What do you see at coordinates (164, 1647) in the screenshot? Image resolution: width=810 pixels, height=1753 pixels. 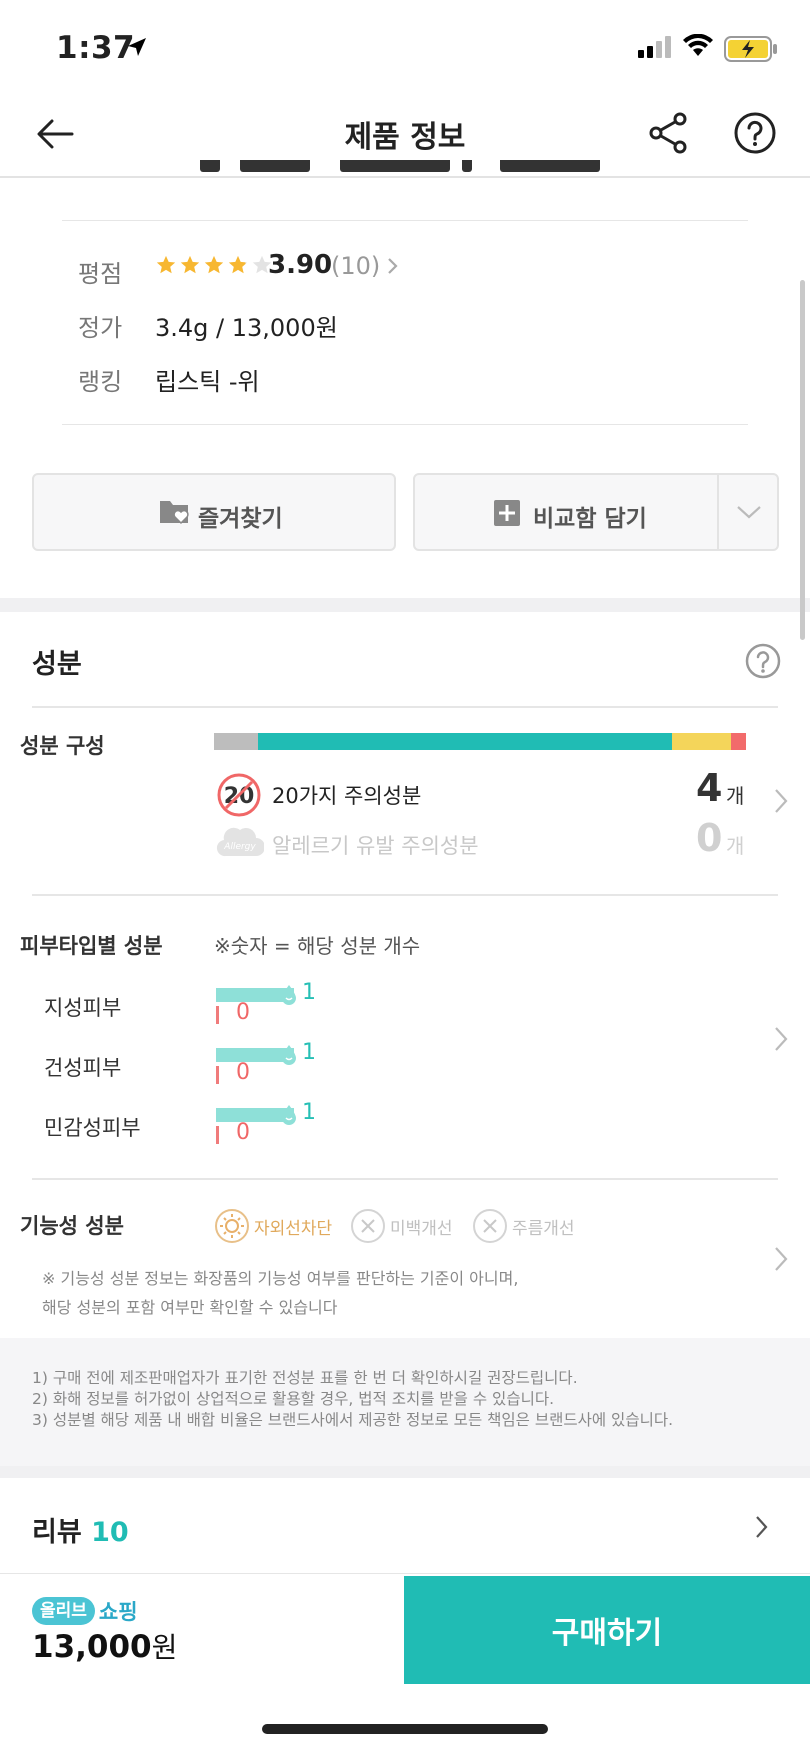 I see `bottom-price-unit: 원` at bounding box center [164, 1647].